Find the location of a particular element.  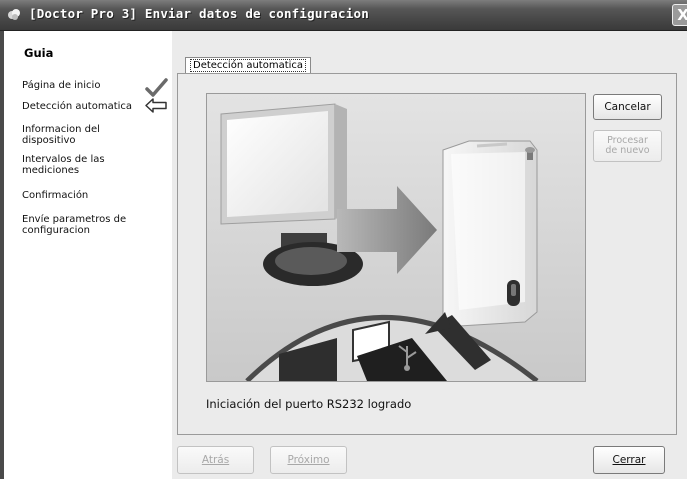

guide-heading: Guia is located at coordinates (39, 53).